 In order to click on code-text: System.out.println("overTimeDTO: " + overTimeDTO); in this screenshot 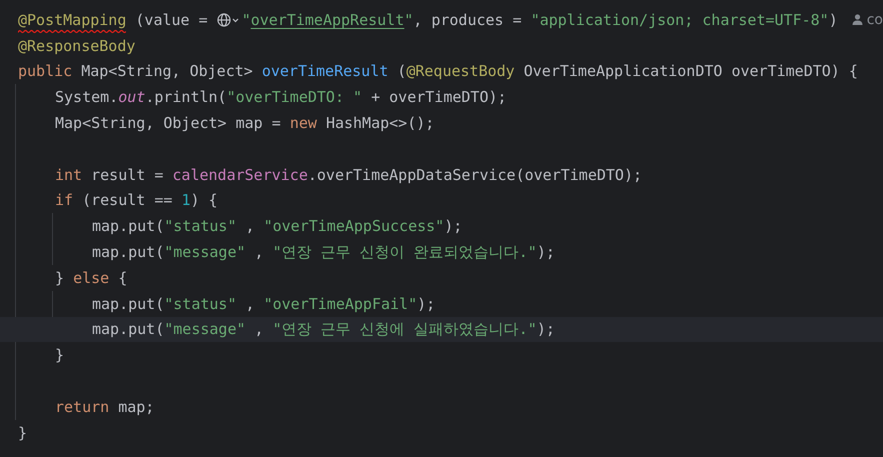, I will do `click(281, 97)`.